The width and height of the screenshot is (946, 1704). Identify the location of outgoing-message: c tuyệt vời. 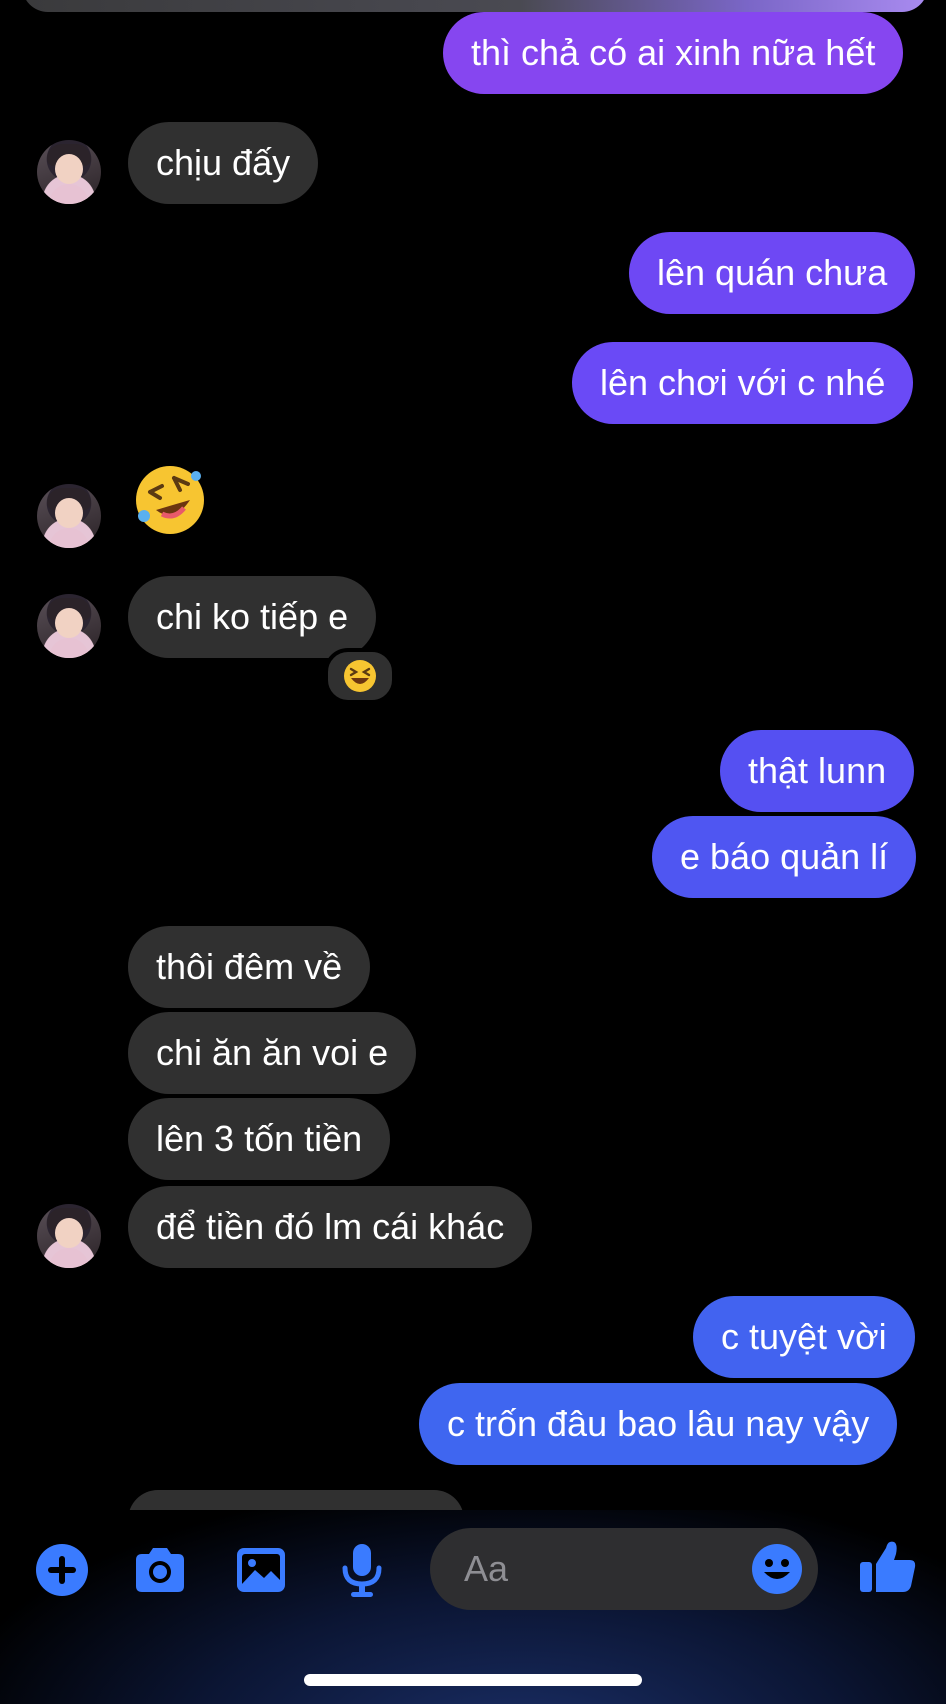
(804, 1337).